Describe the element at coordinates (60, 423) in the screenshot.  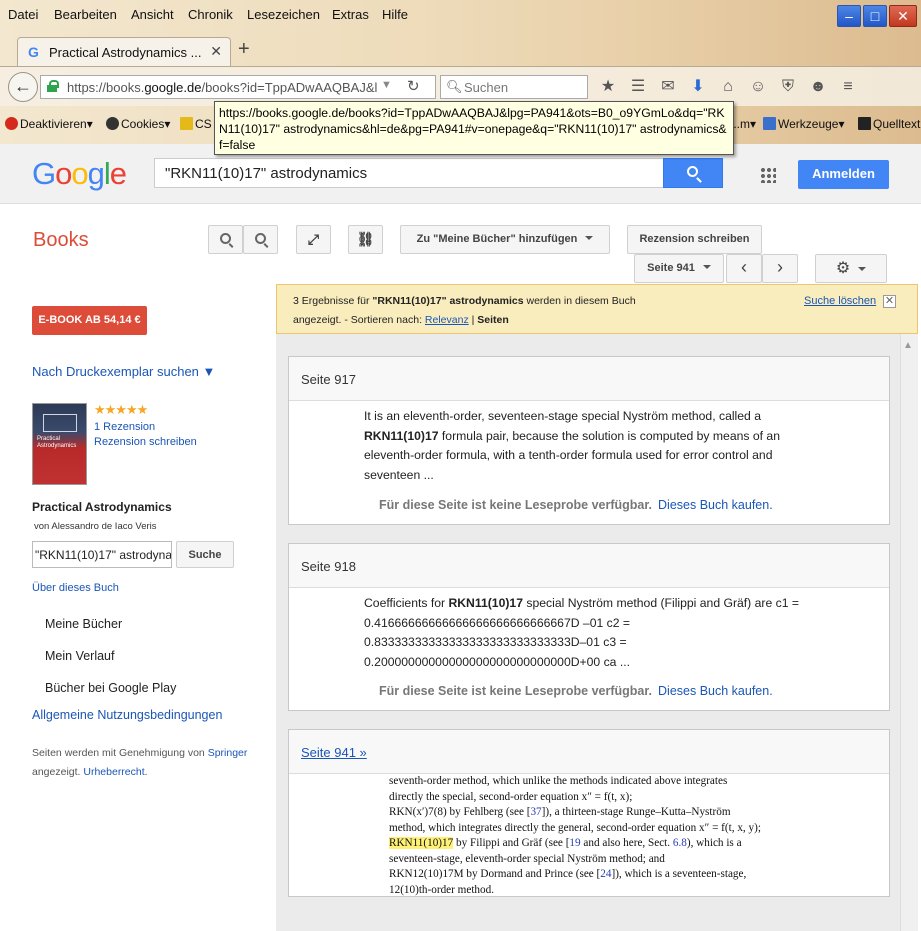
I see `satellite-image` at that location.